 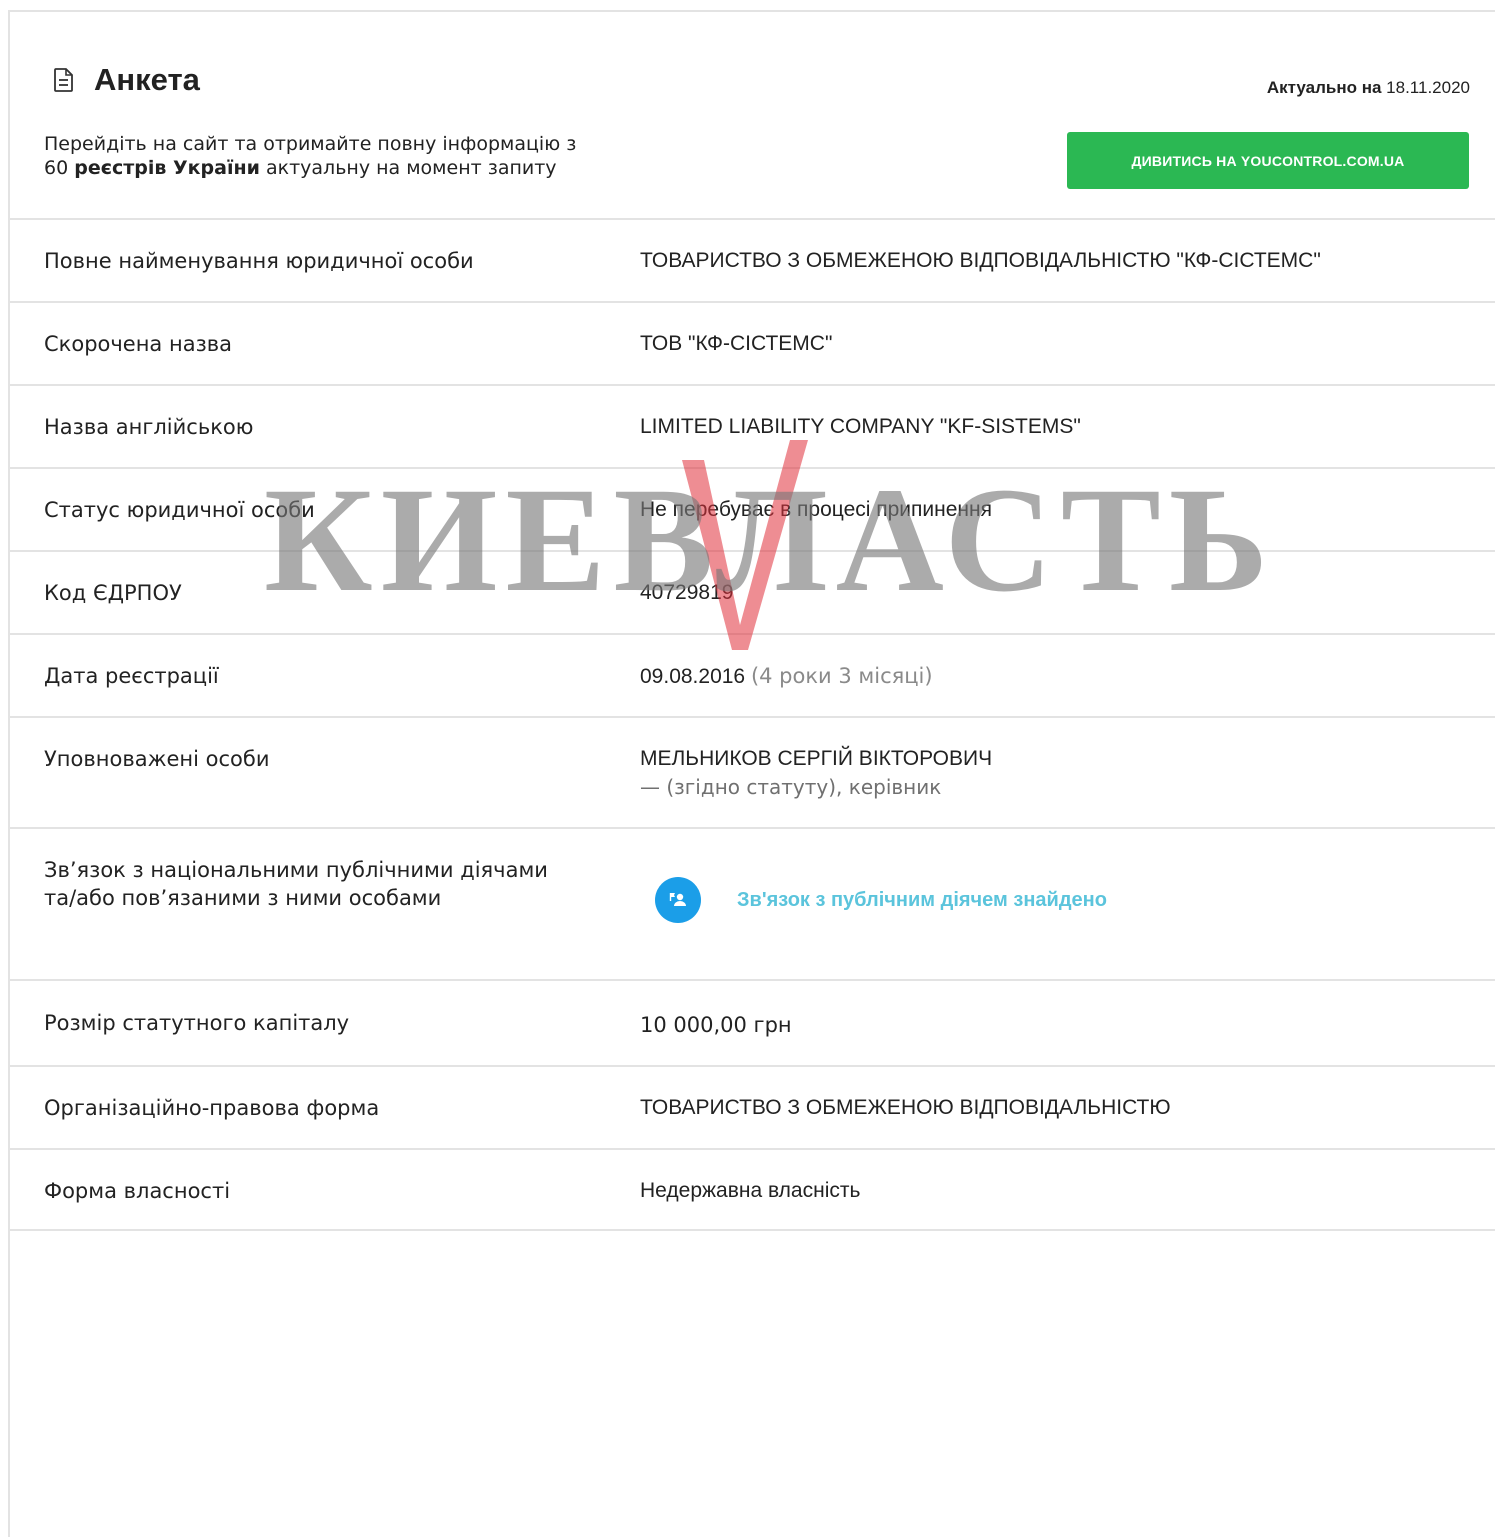 I want to click on pep-status: Зв'язок з публічним діячем знайдено, so click(x=922, y=899).